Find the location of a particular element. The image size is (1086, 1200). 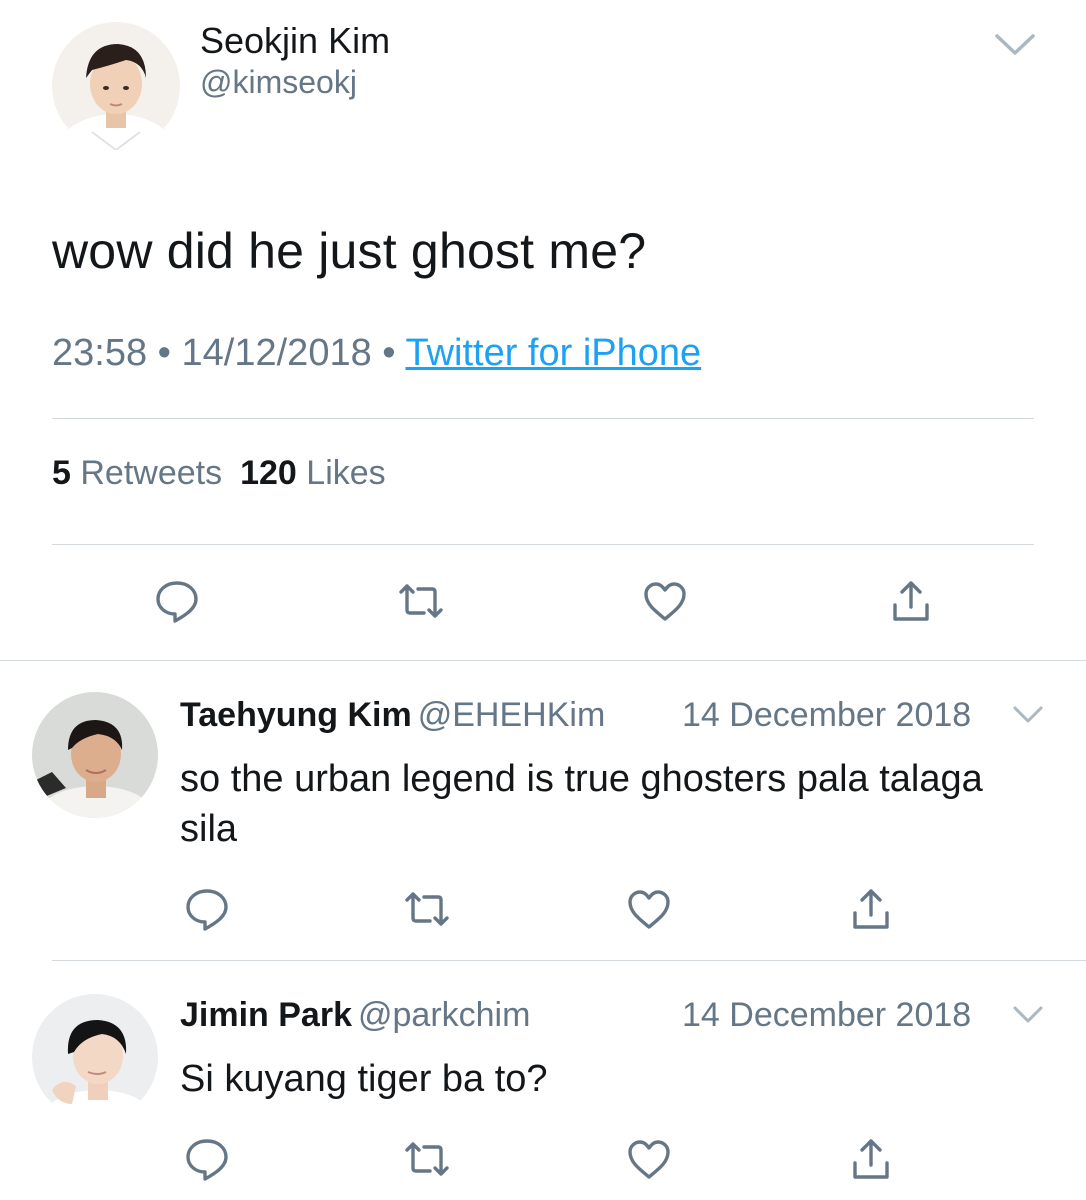

tweet-text: wow did he just ghost me? is located at coordinates (349, 251).